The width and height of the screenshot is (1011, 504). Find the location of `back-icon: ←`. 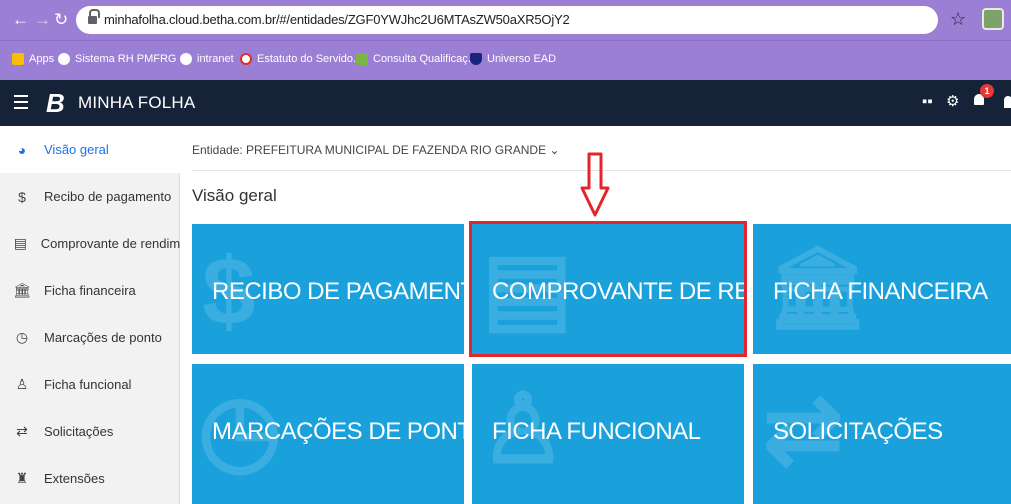

back-icon: ← is located at coordinates (20, 20).